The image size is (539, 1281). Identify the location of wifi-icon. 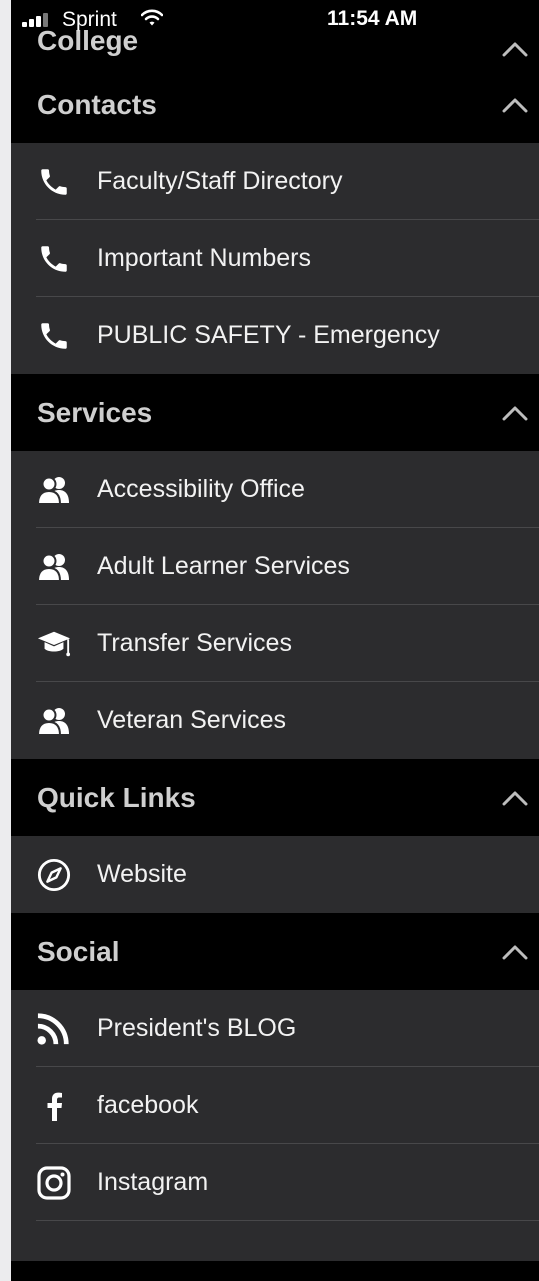
(152, 17).